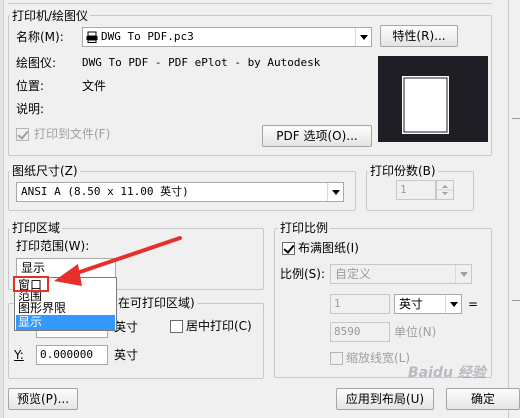 Image resolution: width=520 pixels, height=418 pixels. Describe the element at coordinates (40, 37) in the screenshot. I see `printer-name-label: 名称(M):` at that location.